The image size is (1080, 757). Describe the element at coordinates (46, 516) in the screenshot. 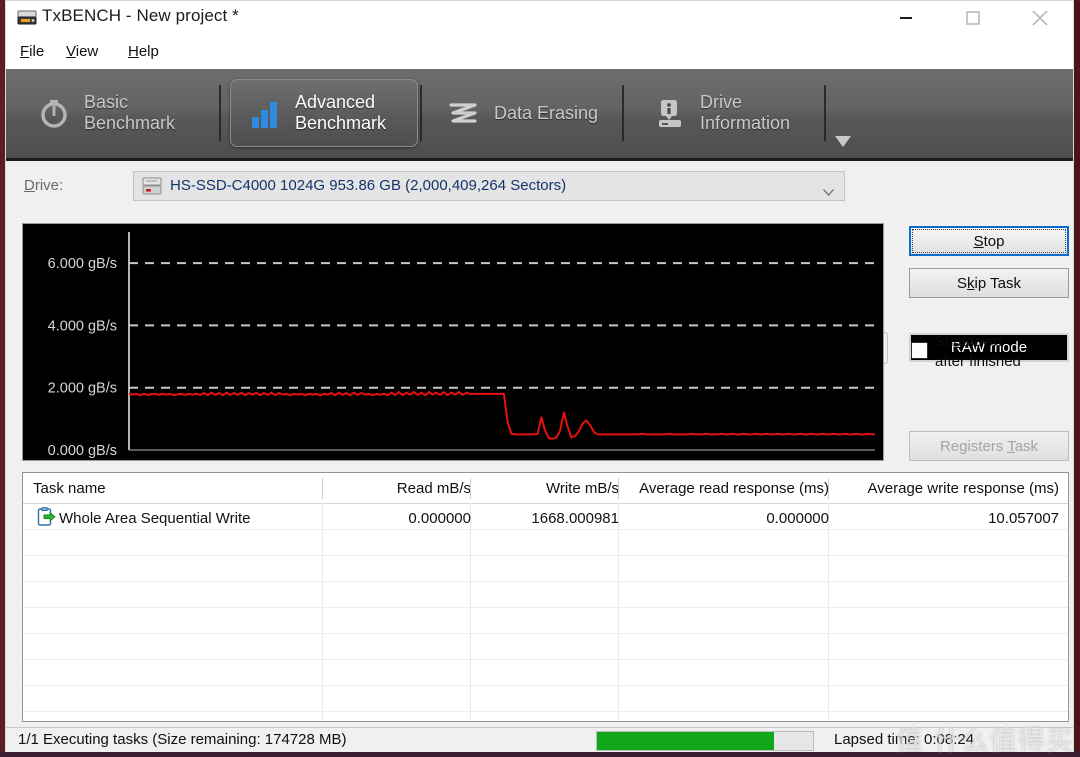

I see `task-write-icon` at that location.